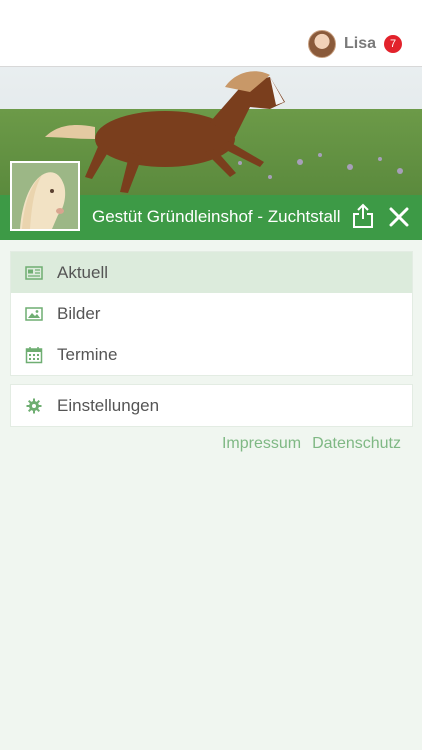 This screenshot has height=750, width=422. Describe the element at coordinates (83, 272) in the screenshot. I see `menu-item-label: Aktuell` at that location.